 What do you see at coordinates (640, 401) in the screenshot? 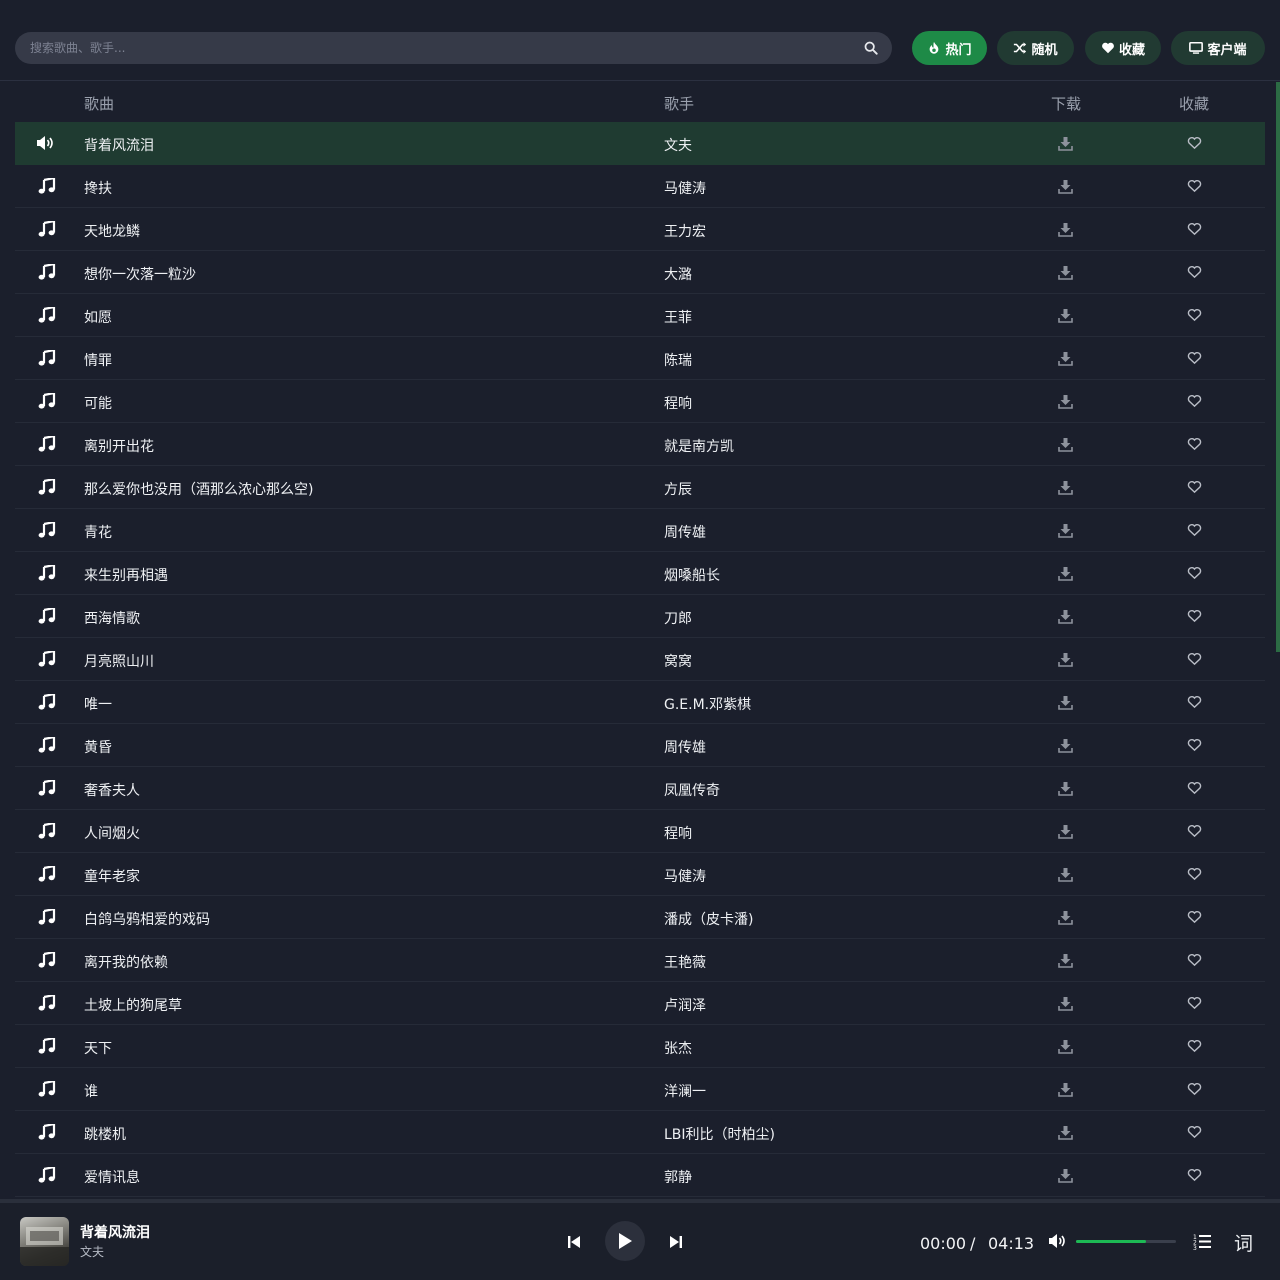
I see `table-row: 可能 程响` at bounding box center [640, 401].